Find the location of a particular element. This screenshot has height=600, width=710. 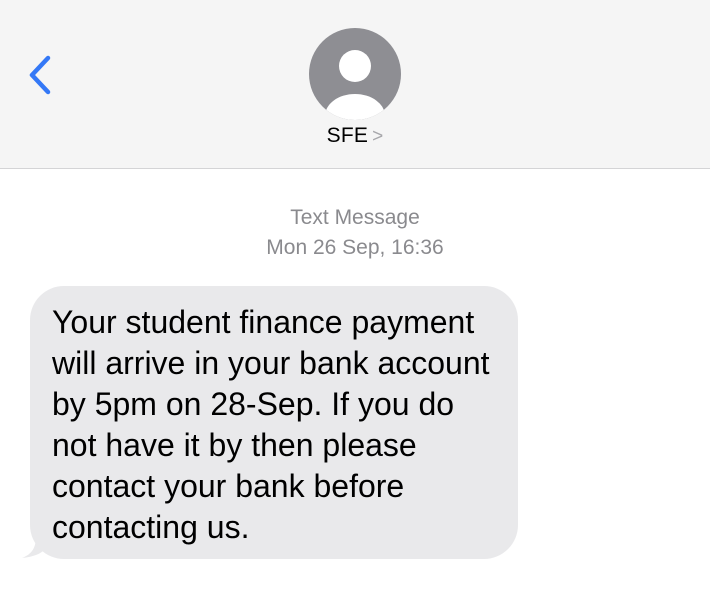

back-button is located at coordinates (42, 75).